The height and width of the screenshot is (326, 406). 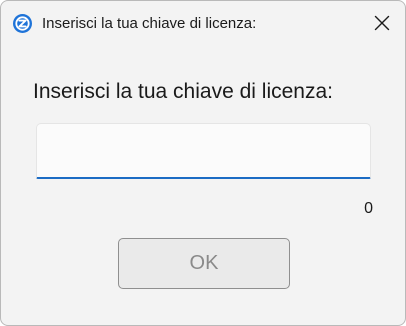 I want to click on license-key-input, so click(x=203, y=151).